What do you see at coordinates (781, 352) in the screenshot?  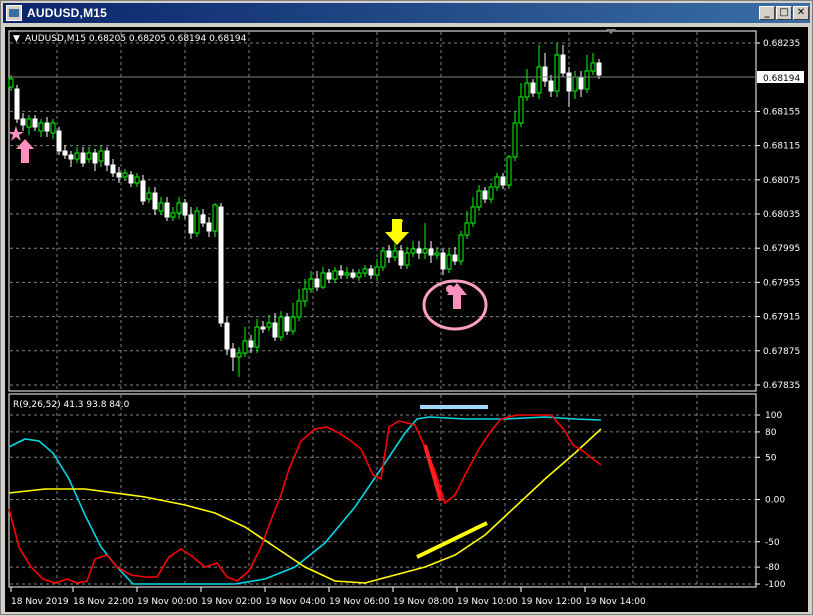 I see `price-tick-label: 0.67875` at bounding box center [781, 352].